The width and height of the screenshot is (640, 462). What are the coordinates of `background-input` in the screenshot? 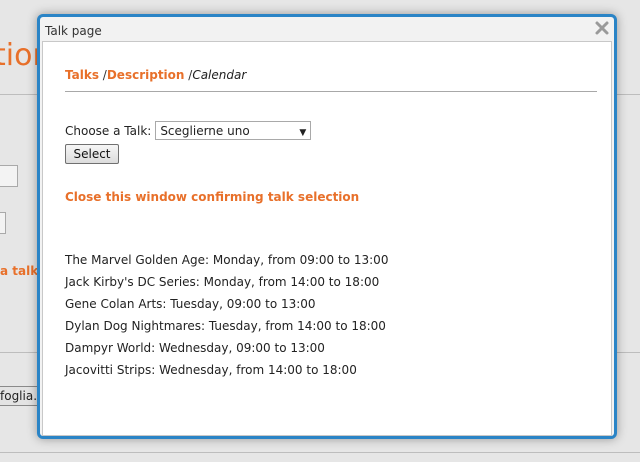 It's located at (9, 176).